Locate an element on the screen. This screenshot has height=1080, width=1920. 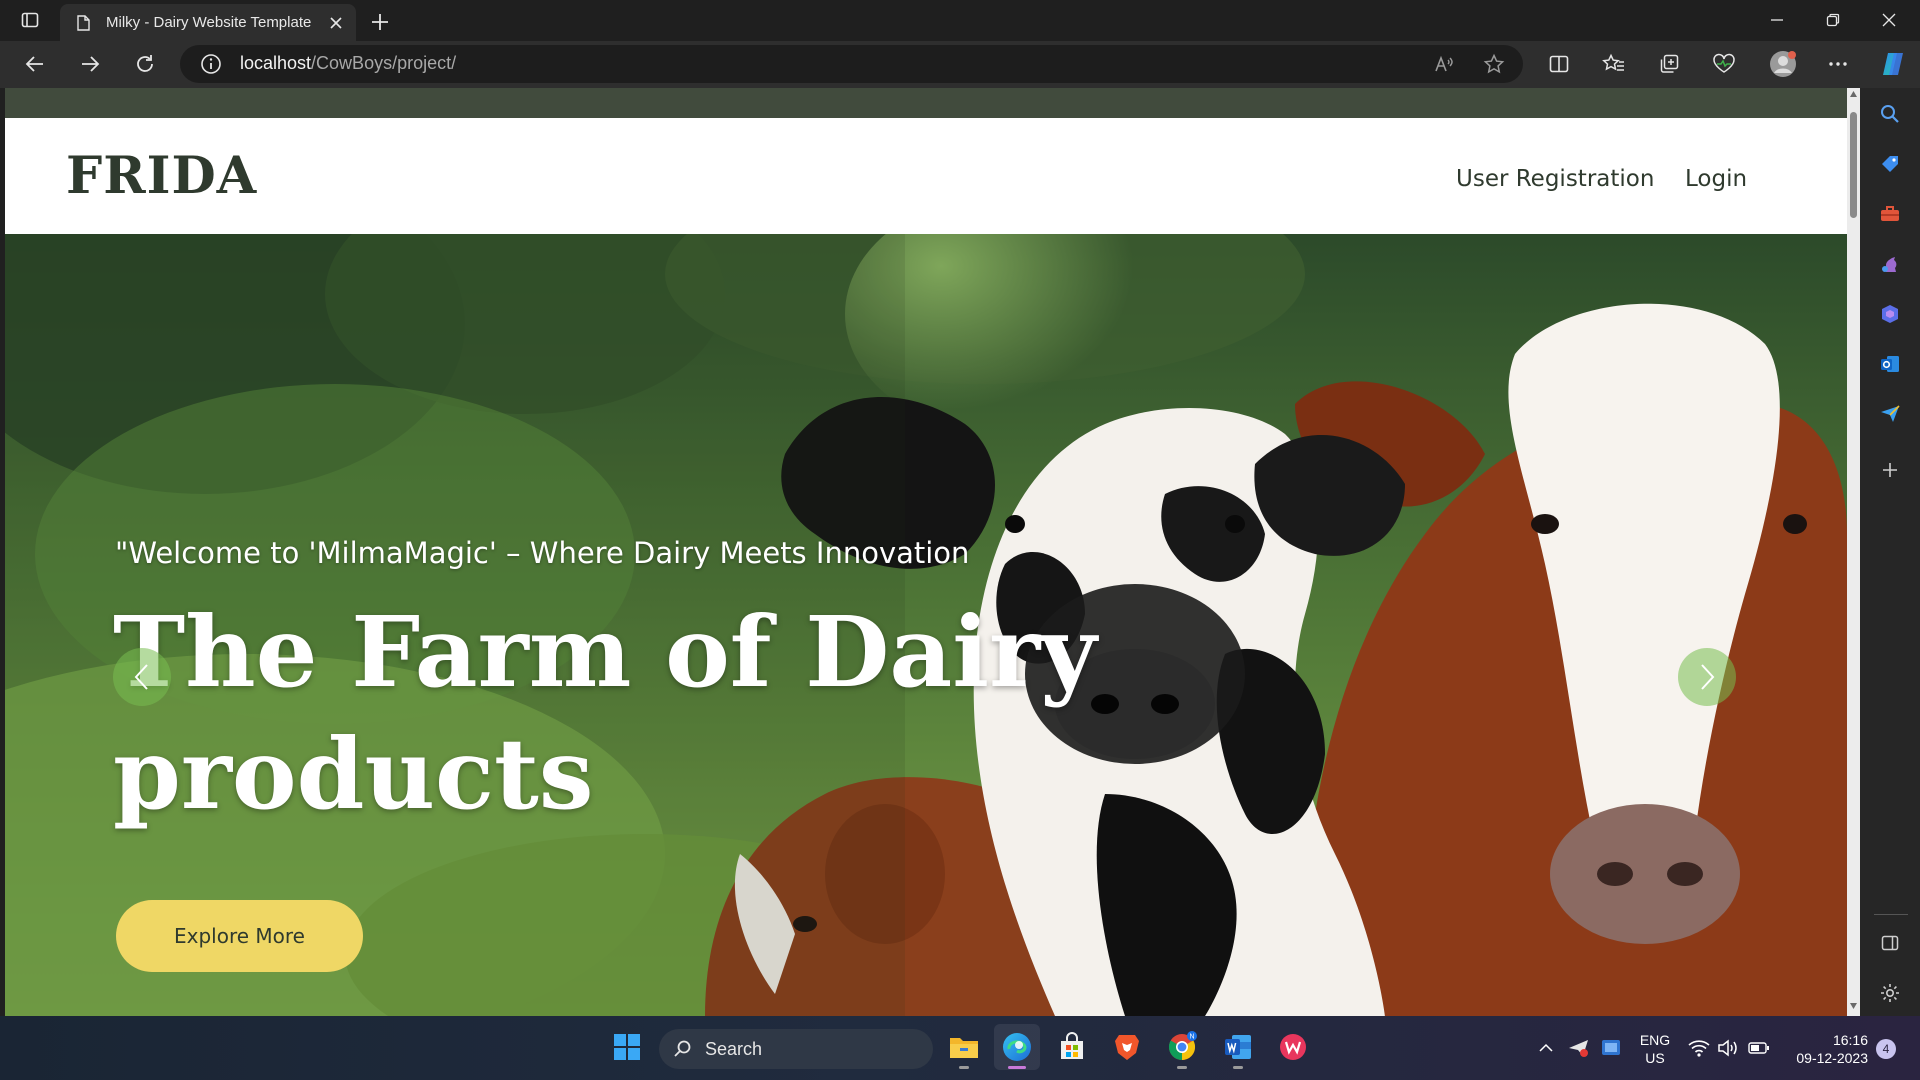
chevron-right-icon is located at coordinates (1708, 677).